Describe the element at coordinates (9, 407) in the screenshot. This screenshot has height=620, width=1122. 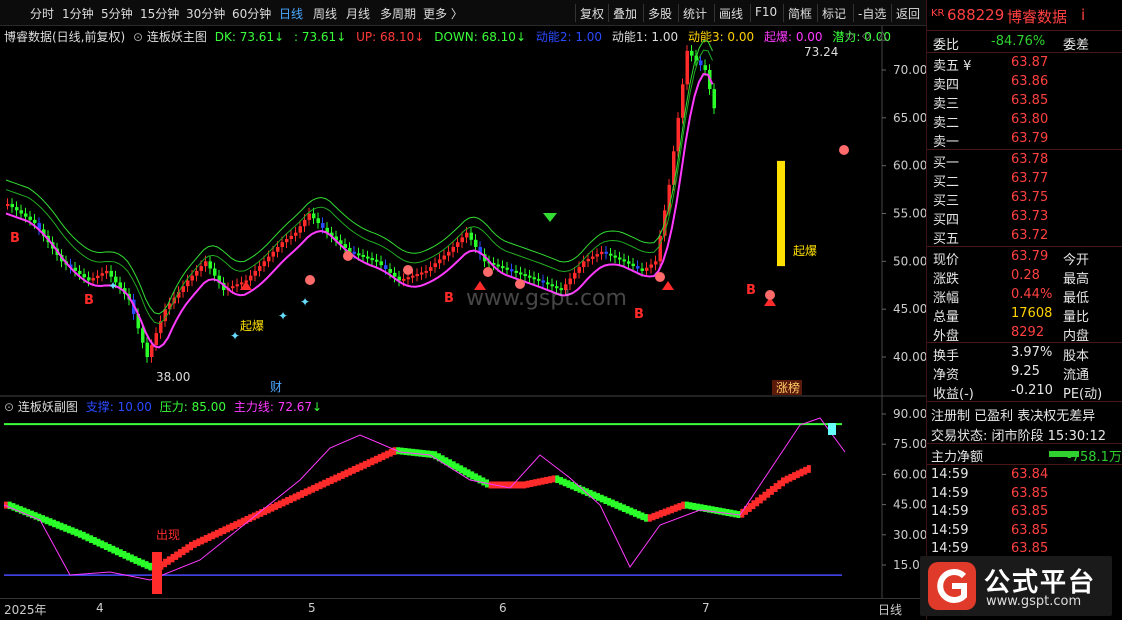
I see `sub-toggle-icon: ⊙` at that location.